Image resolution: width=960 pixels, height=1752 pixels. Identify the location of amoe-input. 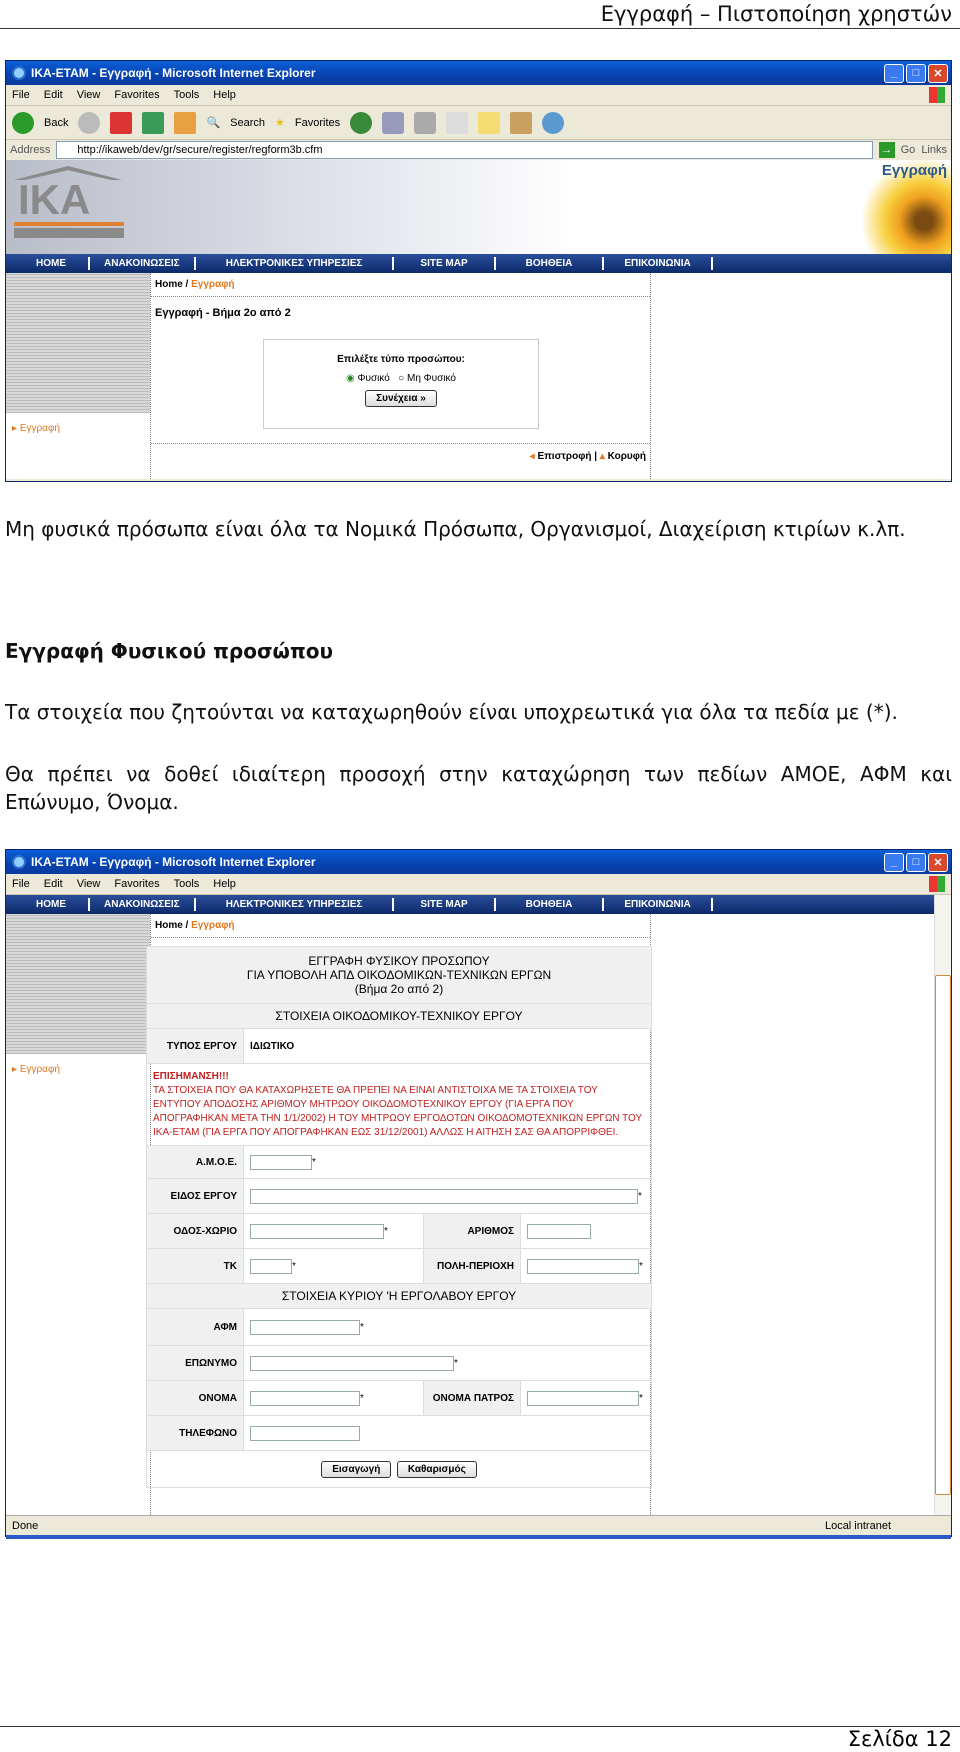
(281, 1162).